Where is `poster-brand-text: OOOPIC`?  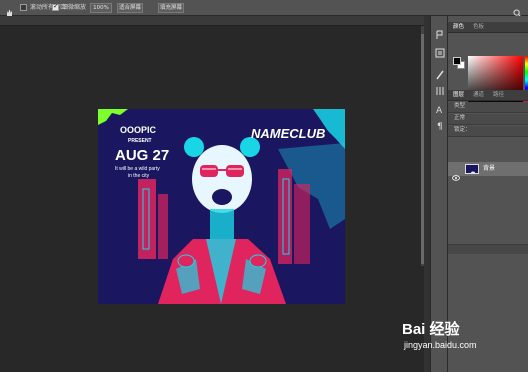
poster-brand-text: OOOPIC is located at coordinates (138, 130).